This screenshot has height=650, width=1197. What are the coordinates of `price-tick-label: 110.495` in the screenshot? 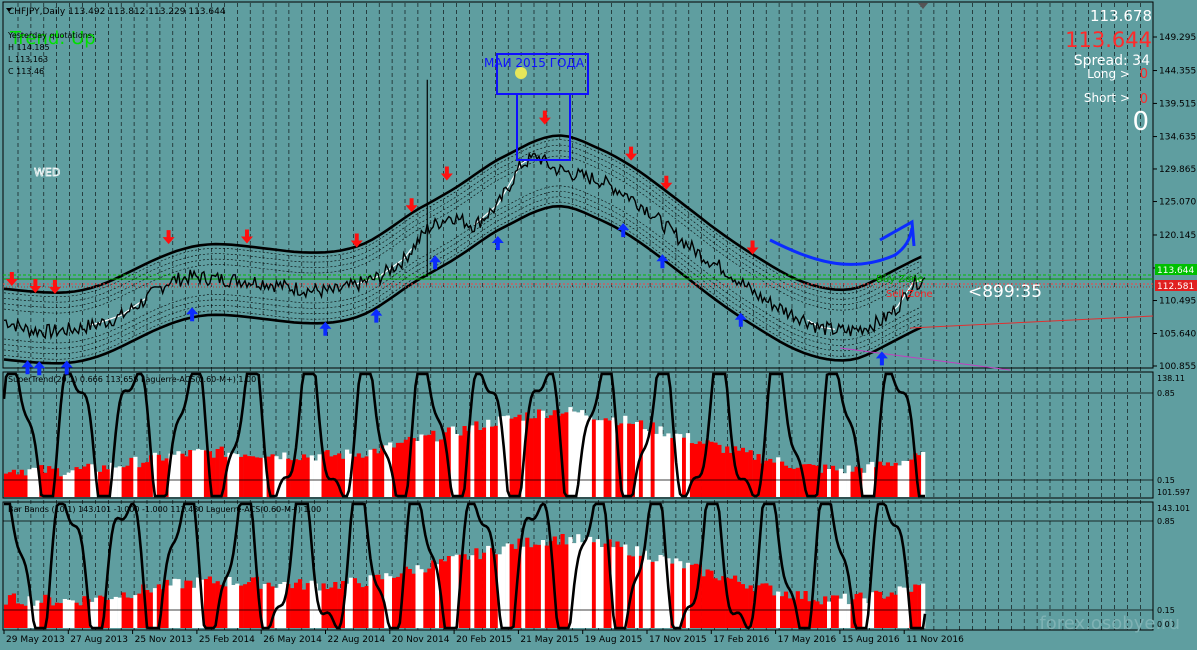 It's located at (1177, 302).